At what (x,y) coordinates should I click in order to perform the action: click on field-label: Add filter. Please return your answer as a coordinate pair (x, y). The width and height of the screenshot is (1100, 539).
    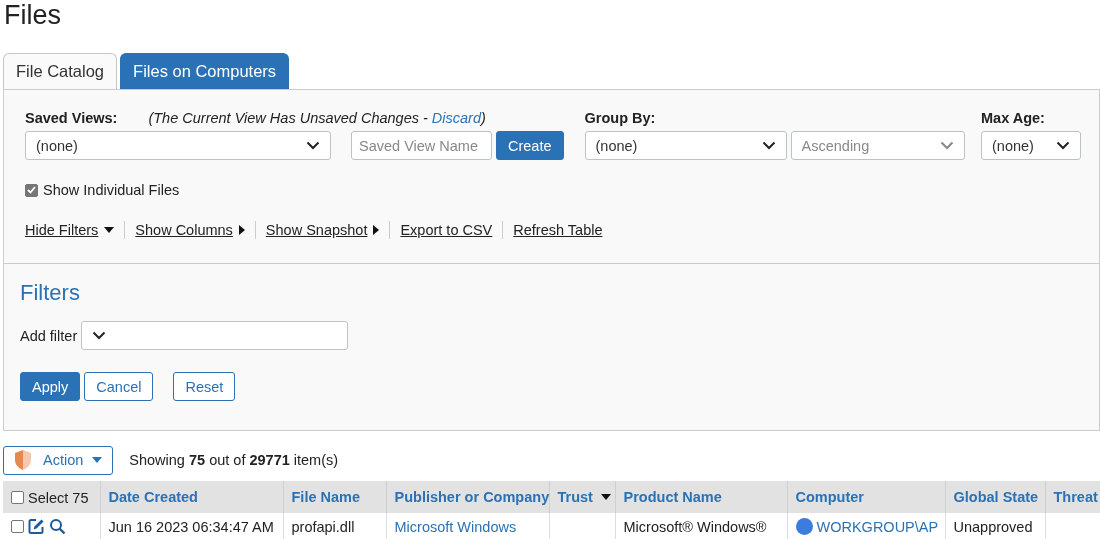
    Looking at the image, I should click on (49, 335).